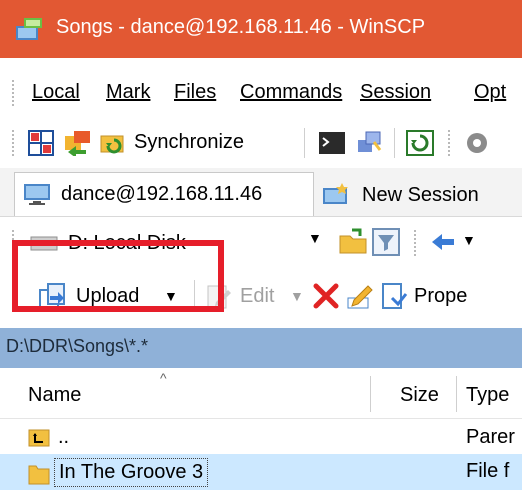 The width and height of the screenshot is (522, 502). Describe the element at coordinates (394, 296) in the screenshot. I see `properties-icon` at that location.